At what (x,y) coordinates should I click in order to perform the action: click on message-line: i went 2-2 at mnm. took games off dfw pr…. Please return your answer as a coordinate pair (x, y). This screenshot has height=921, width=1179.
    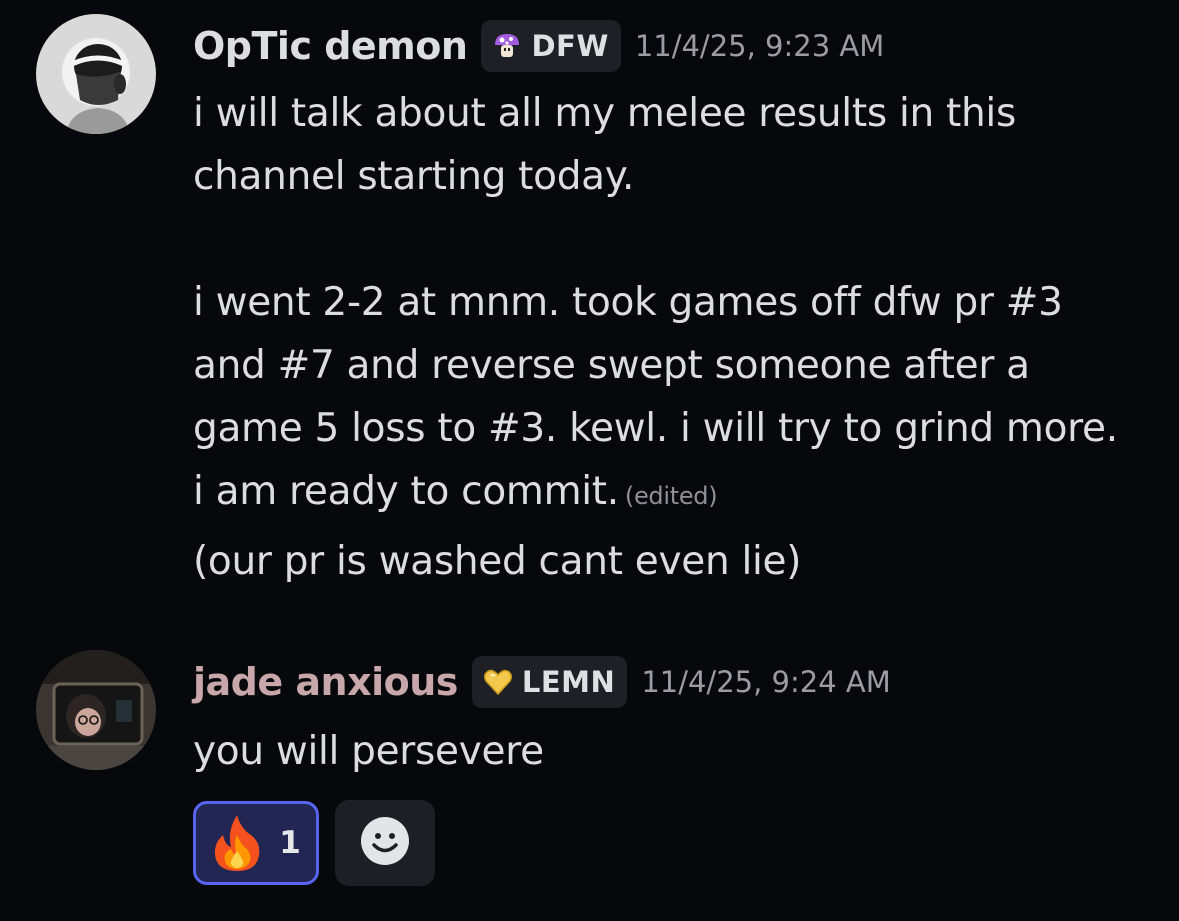
    Looking at the image, I should click on (628, 302).